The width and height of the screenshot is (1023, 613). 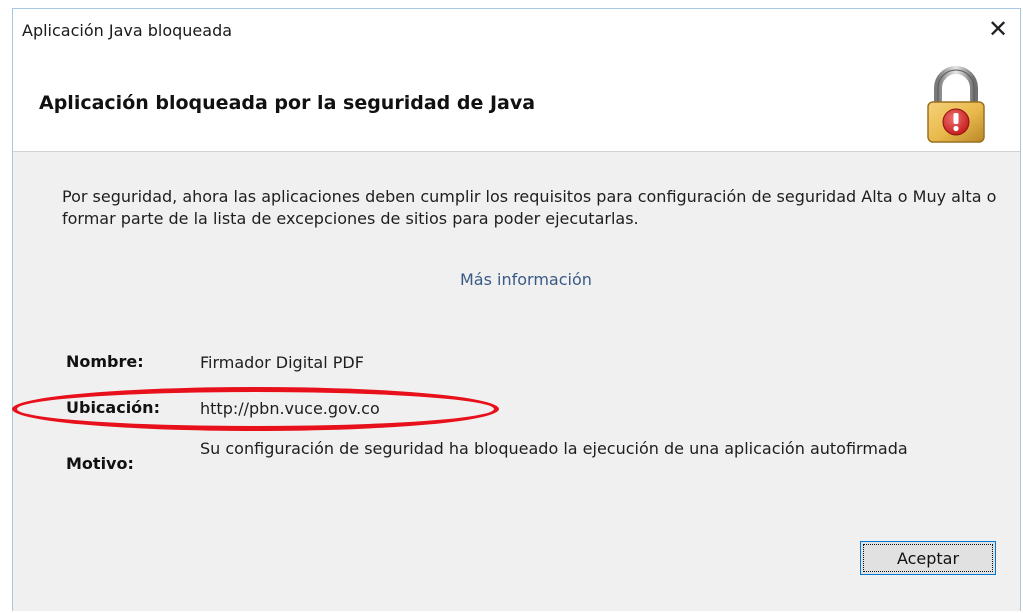 I want to click on name-label: Nombre:, so click(x=105, y=361).